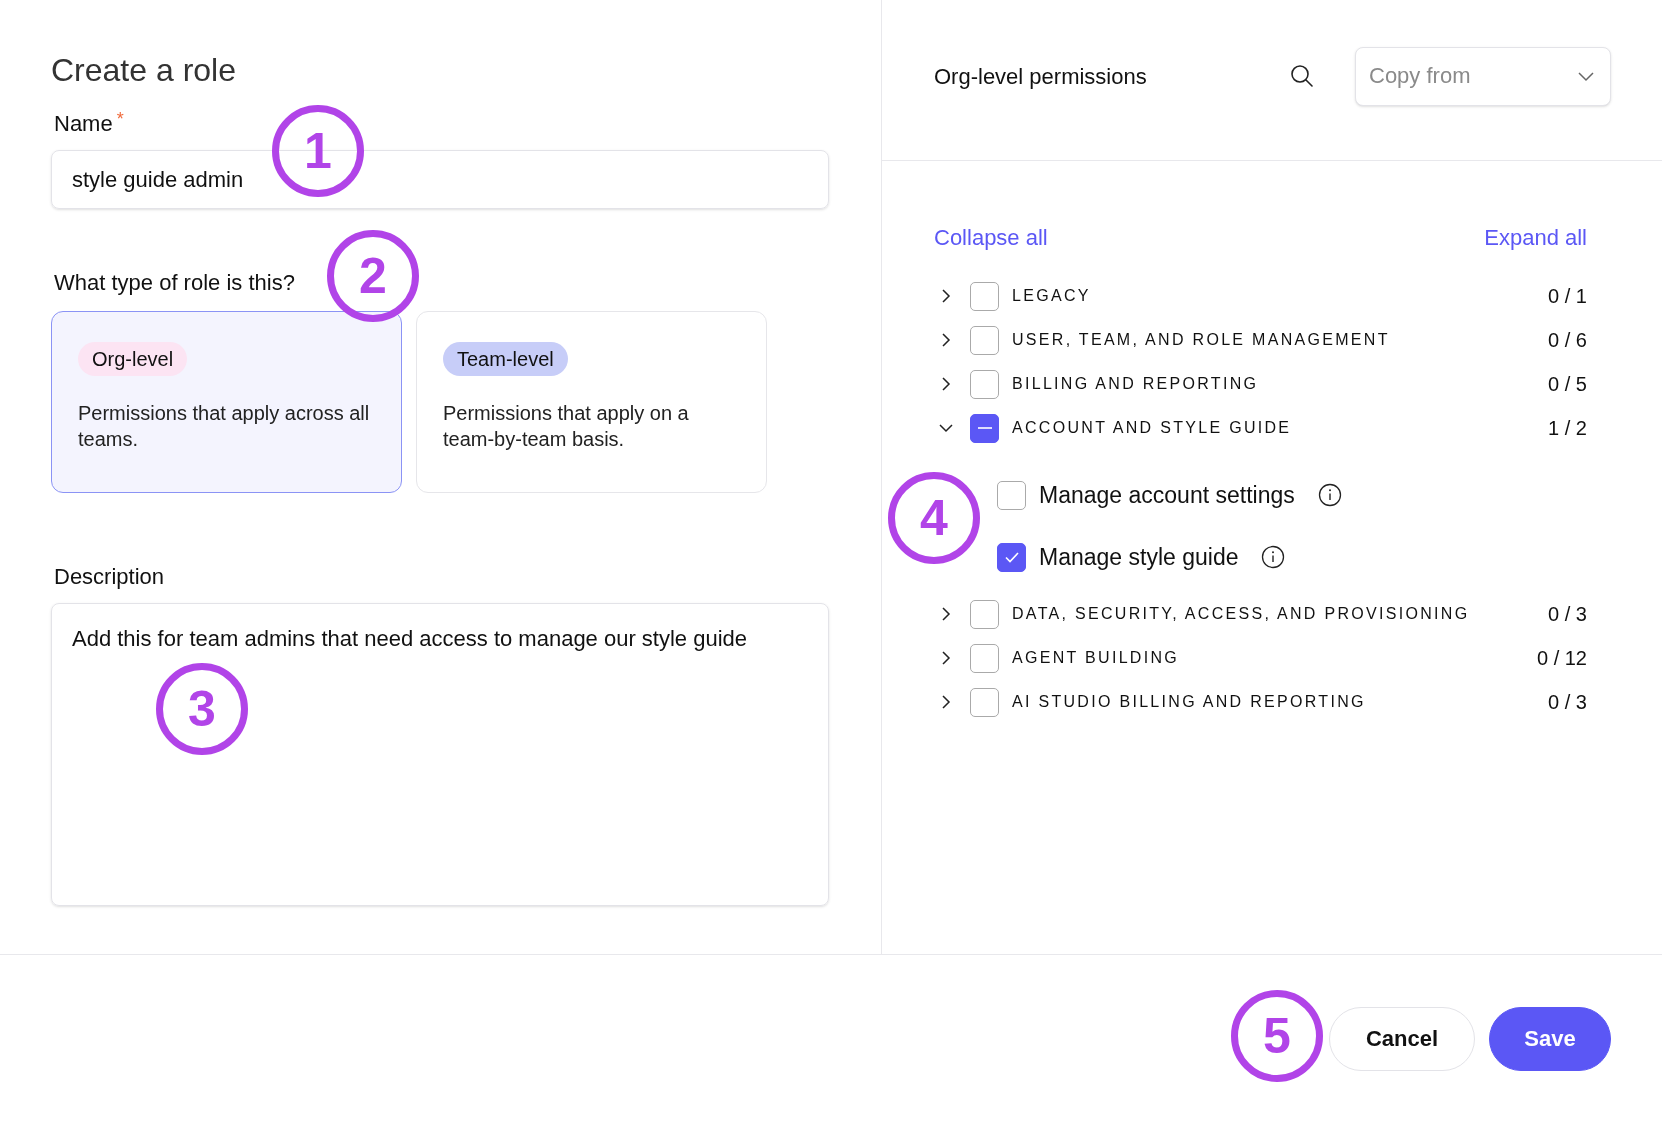  I want to click on role-type-description: Permissions that apply on a team-by-team basis., so click(566, 426).